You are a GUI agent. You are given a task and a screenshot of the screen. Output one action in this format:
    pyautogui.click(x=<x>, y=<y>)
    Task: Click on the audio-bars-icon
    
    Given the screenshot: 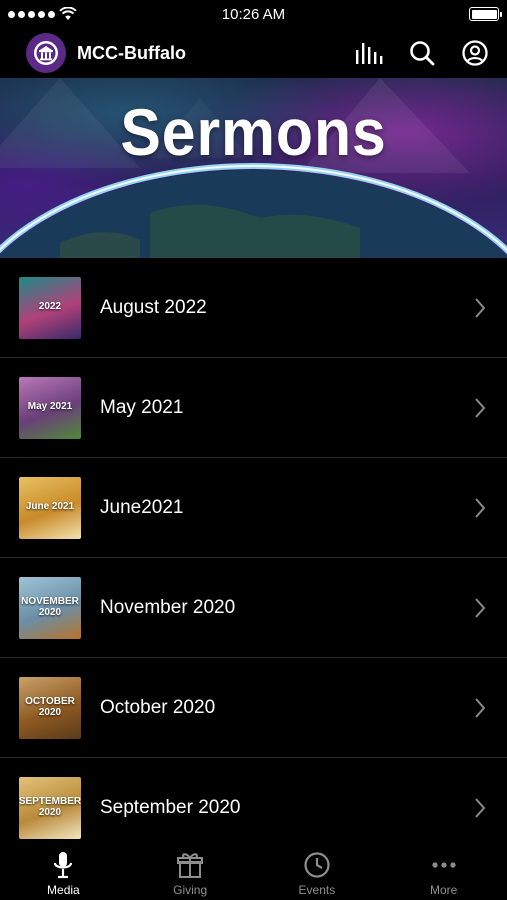 What is the action you would take?
    pyautogui.click(x=369, y=53)
    